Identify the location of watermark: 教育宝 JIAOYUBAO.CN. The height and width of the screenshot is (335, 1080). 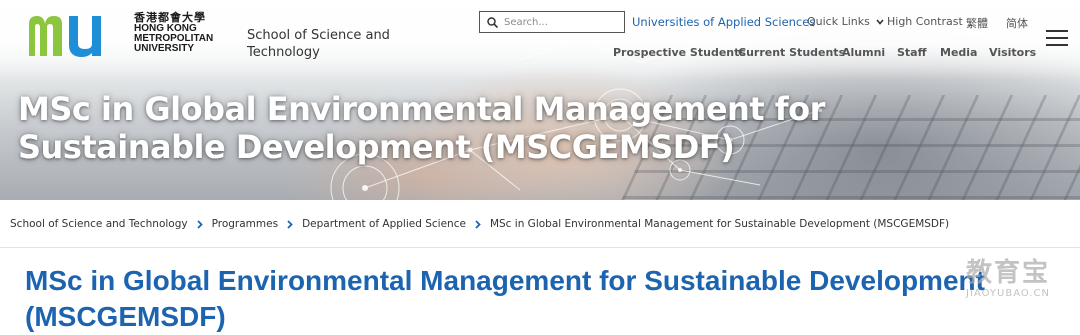
(1008, 279).